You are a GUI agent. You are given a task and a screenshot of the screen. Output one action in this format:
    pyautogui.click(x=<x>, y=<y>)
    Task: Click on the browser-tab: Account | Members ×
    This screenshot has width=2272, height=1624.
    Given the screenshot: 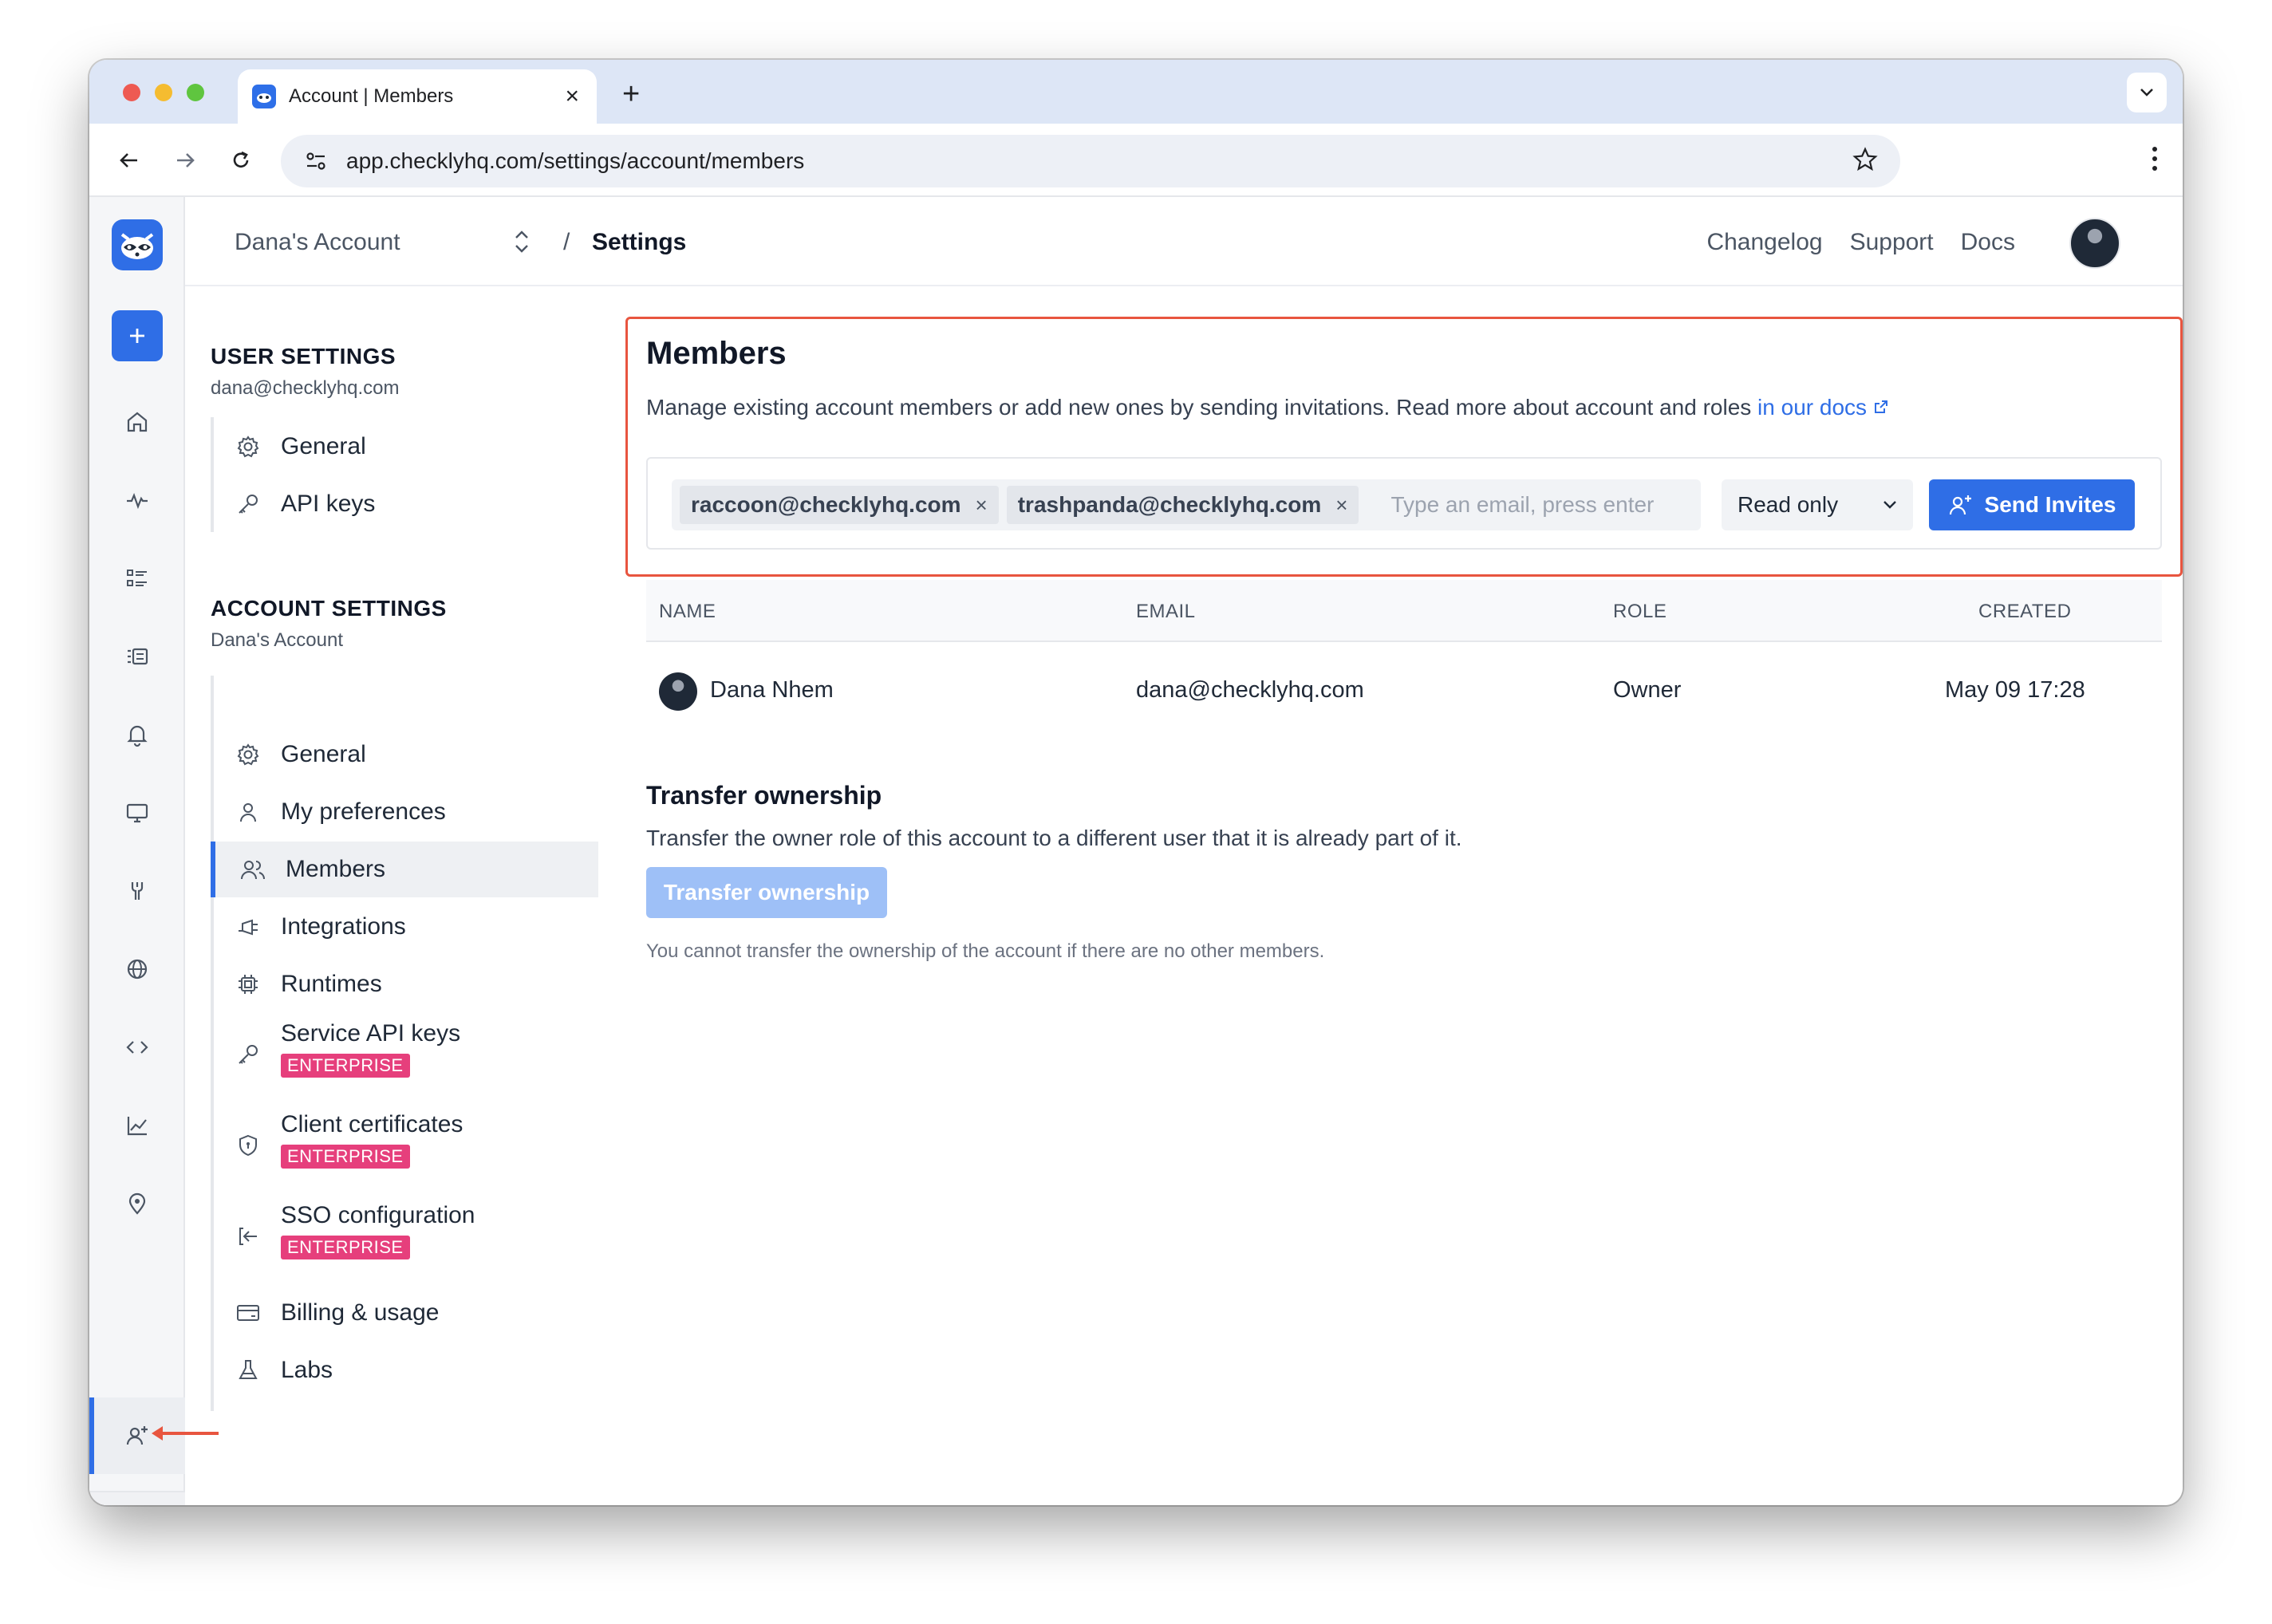 What is the action you would take?
    pyautogui.click(x=418, y=97)
    